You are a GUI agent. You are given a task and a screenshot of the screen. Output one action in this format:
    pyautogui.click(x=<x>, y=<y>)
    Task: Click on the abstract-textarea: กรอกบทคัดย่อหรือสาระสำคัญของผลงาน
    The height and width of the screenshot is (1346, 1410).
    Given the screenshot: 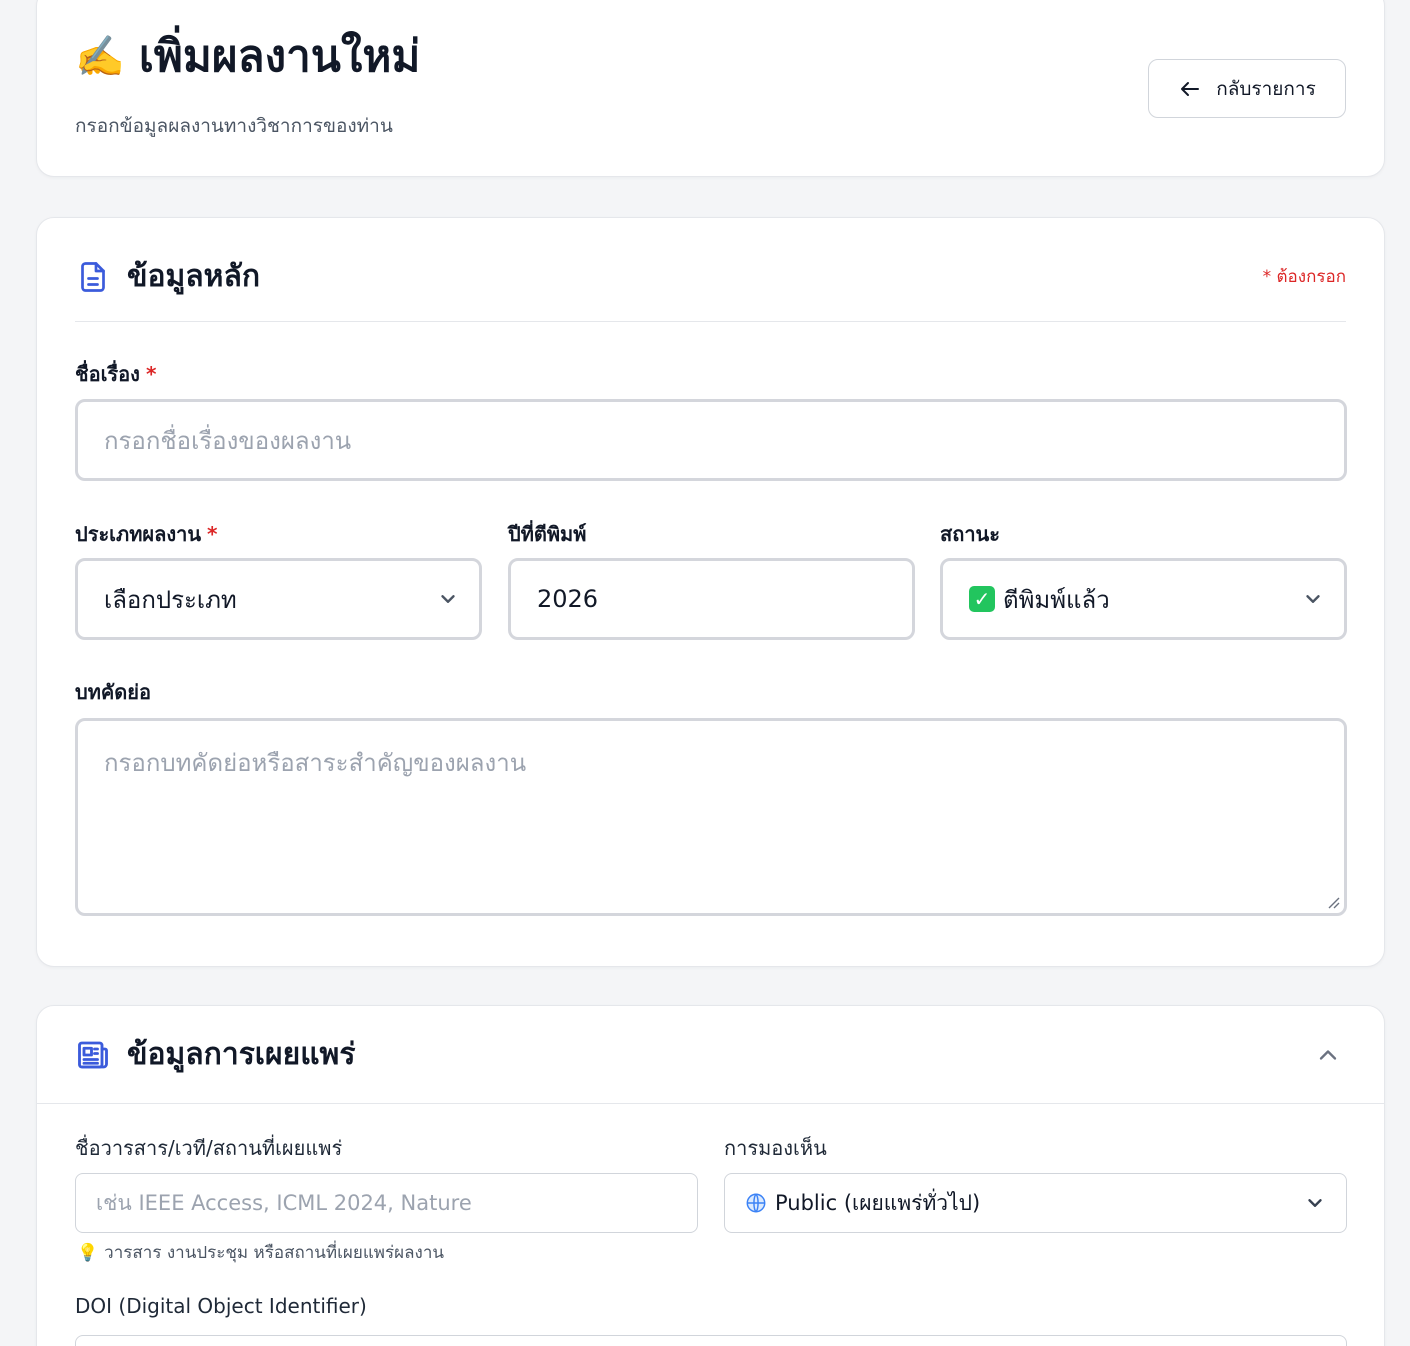 What is the action you would take?
    pyautogui.click(x=711, y=817)
    